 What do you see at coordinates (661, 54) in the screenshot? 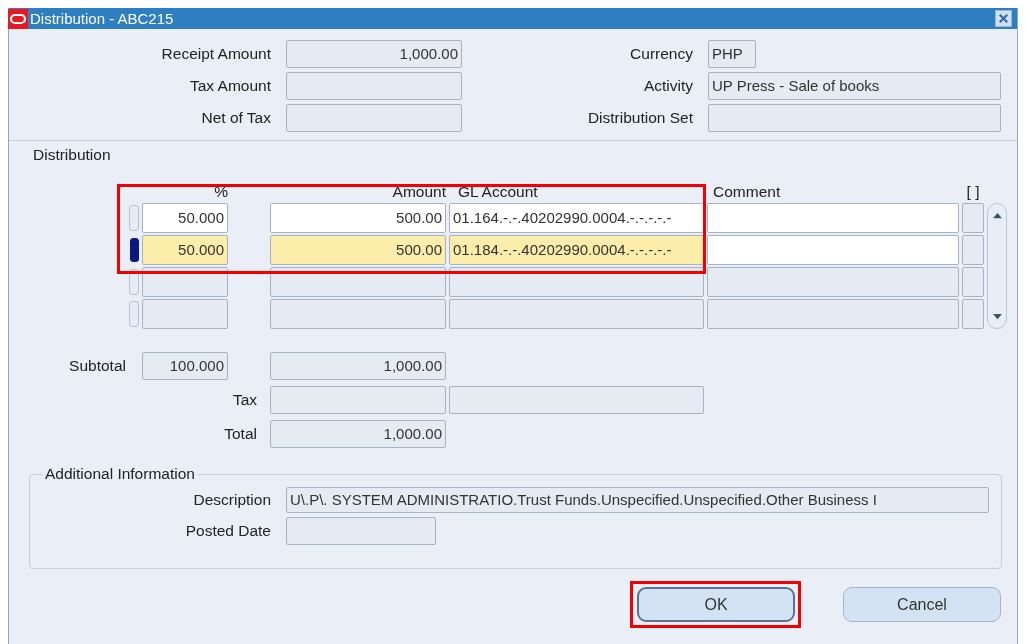
I see `field-label: Currency` at bounding box center [661, 54].